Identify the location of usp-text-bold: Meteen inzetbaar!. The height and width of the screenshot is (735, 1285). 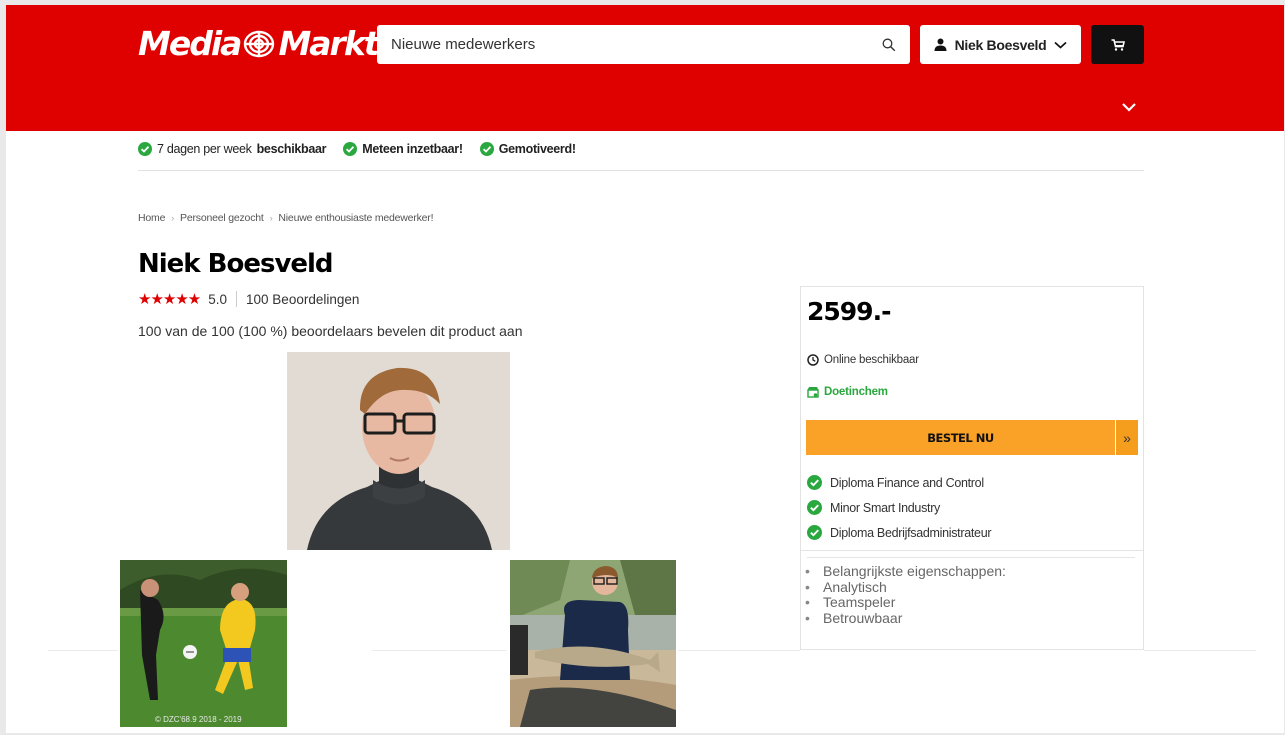
(412, 149).